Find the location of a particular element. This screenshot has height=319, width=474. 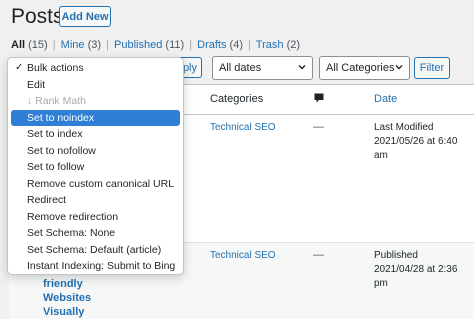

view-trash-link: Trash is located at coordinates (270, 45).